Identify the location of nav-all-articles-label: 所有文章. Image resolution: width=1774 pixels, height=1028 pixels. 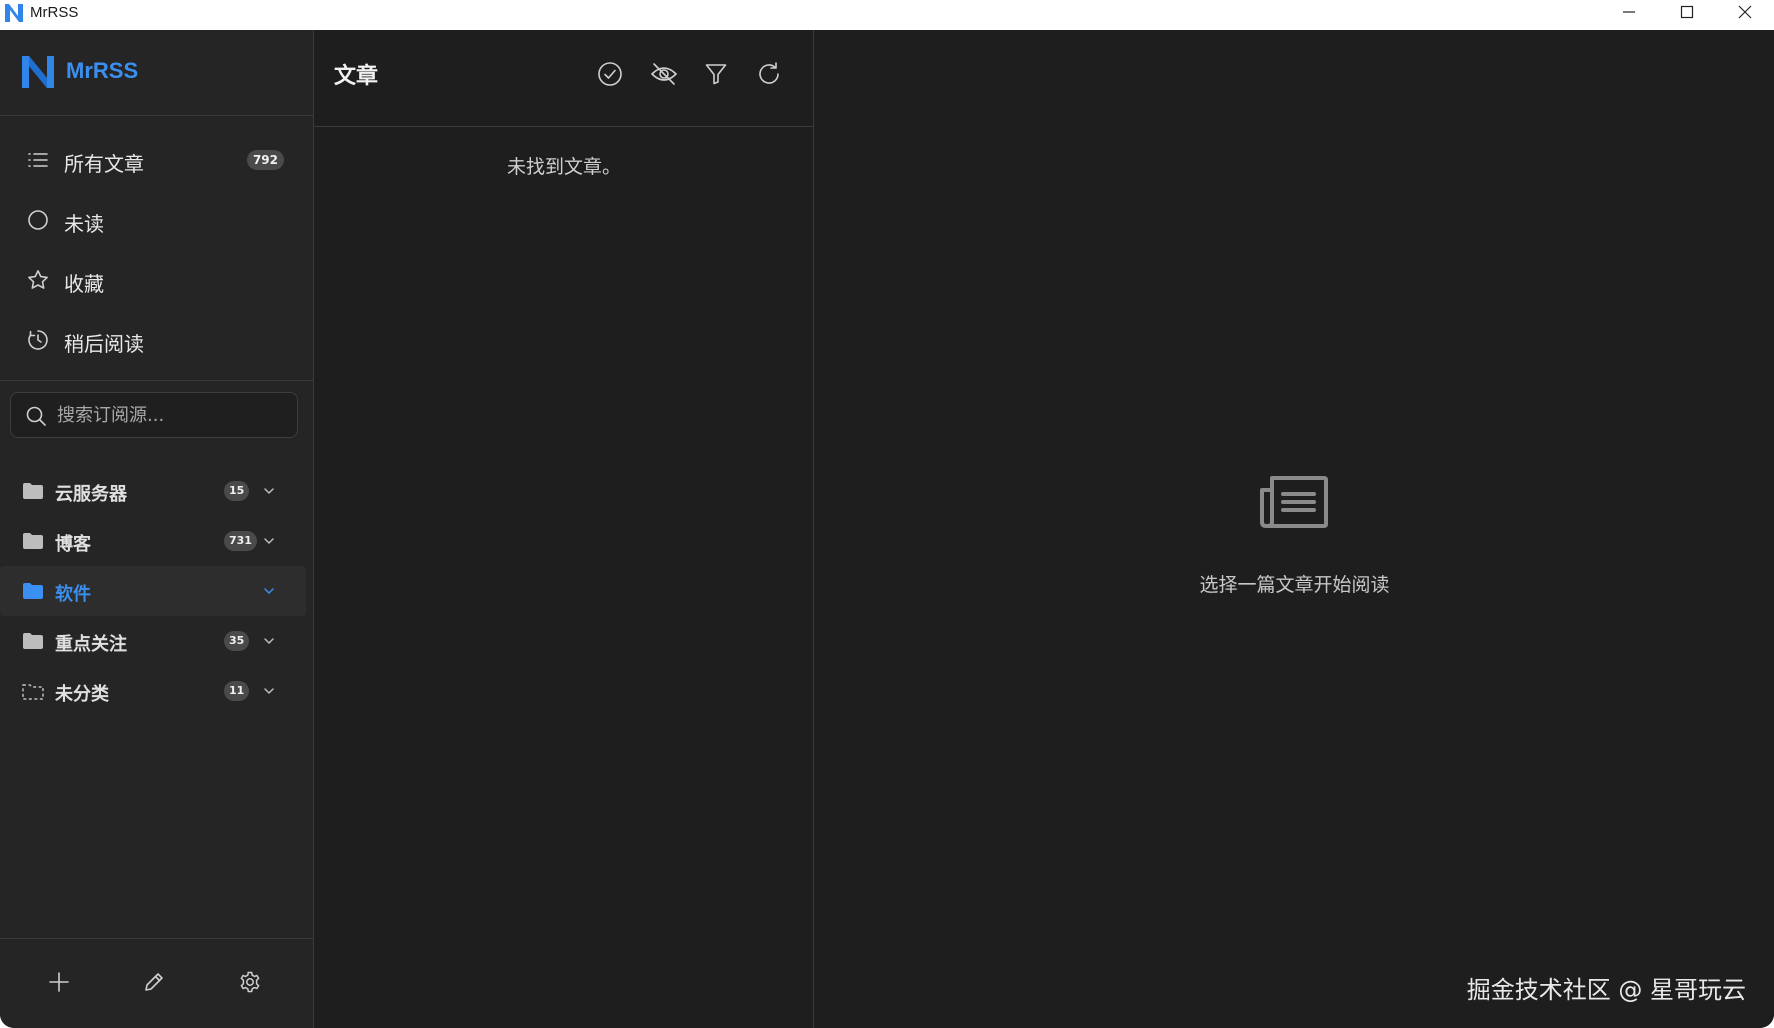
(104, 164).